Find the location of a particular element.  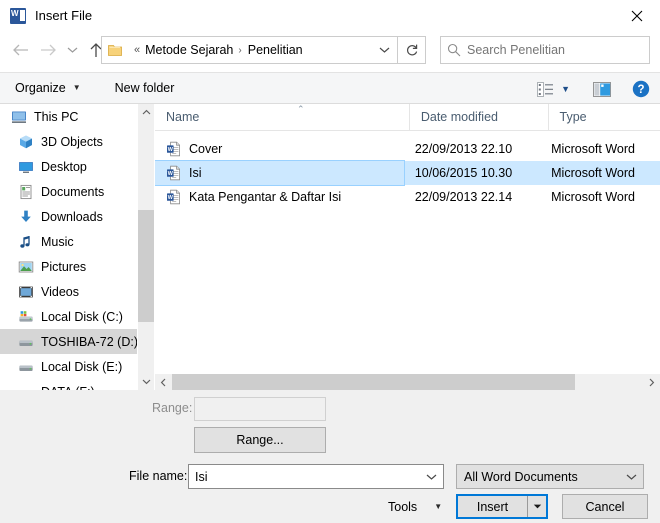

help-button: ? is located at coordinates (641, 89).